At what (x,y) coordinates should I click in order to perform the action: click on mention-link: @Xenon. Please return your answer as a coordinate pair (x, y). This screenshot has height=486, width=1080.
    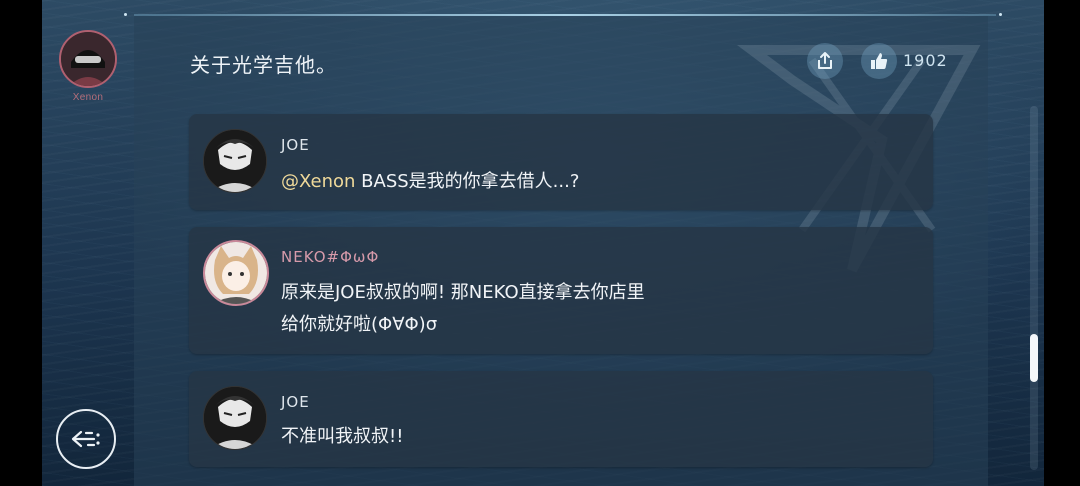
    Looking at the image, I should click on (318, 181).